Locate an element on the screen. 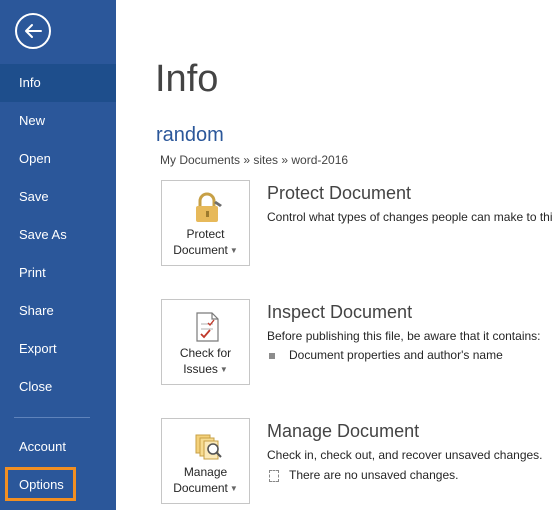 The image size is (552, 510). protect-document-button: Protect Document ▼ is located at coordinates (205, 223).